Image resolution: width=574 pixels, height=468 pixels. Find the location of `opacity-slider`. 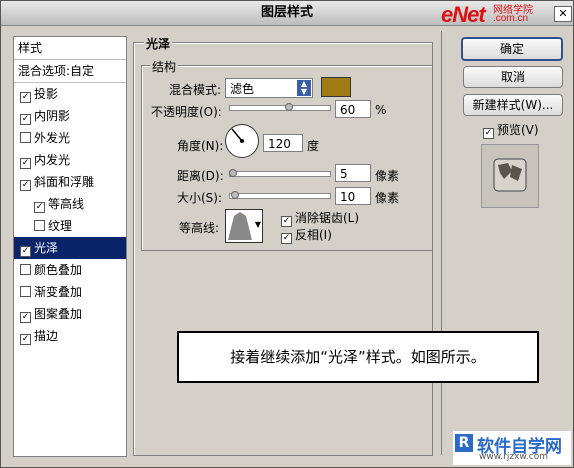

opacity-slider is located at coordinates (280, 108).